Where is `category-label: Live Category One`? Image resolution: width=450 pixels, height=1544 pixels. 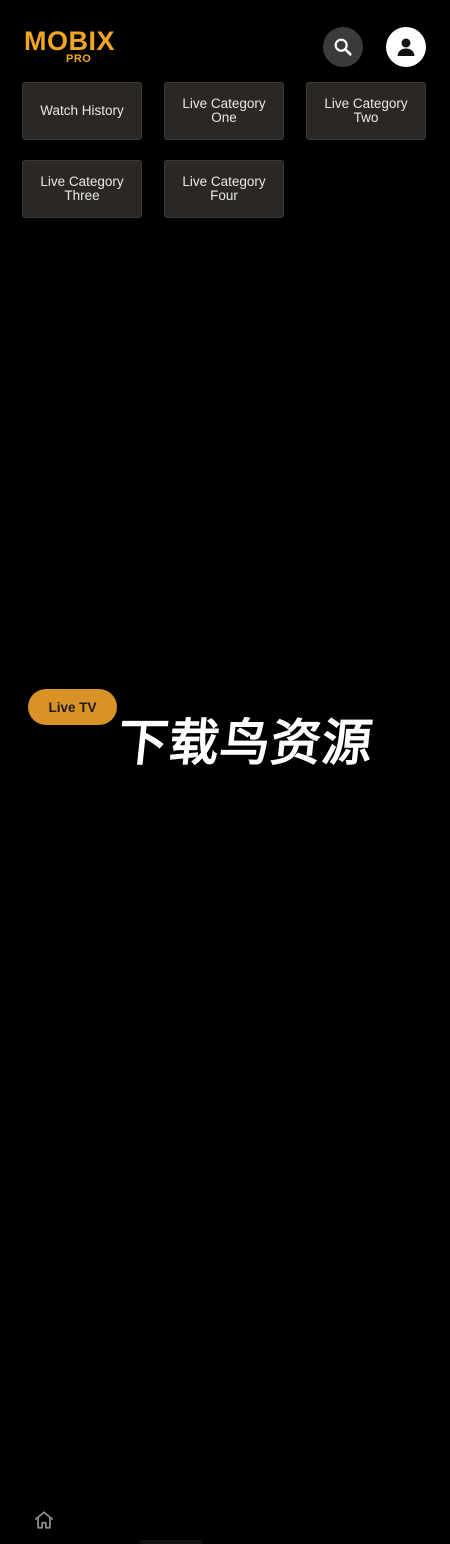
category-label: Live Category One is located at coordinates (224, 110).